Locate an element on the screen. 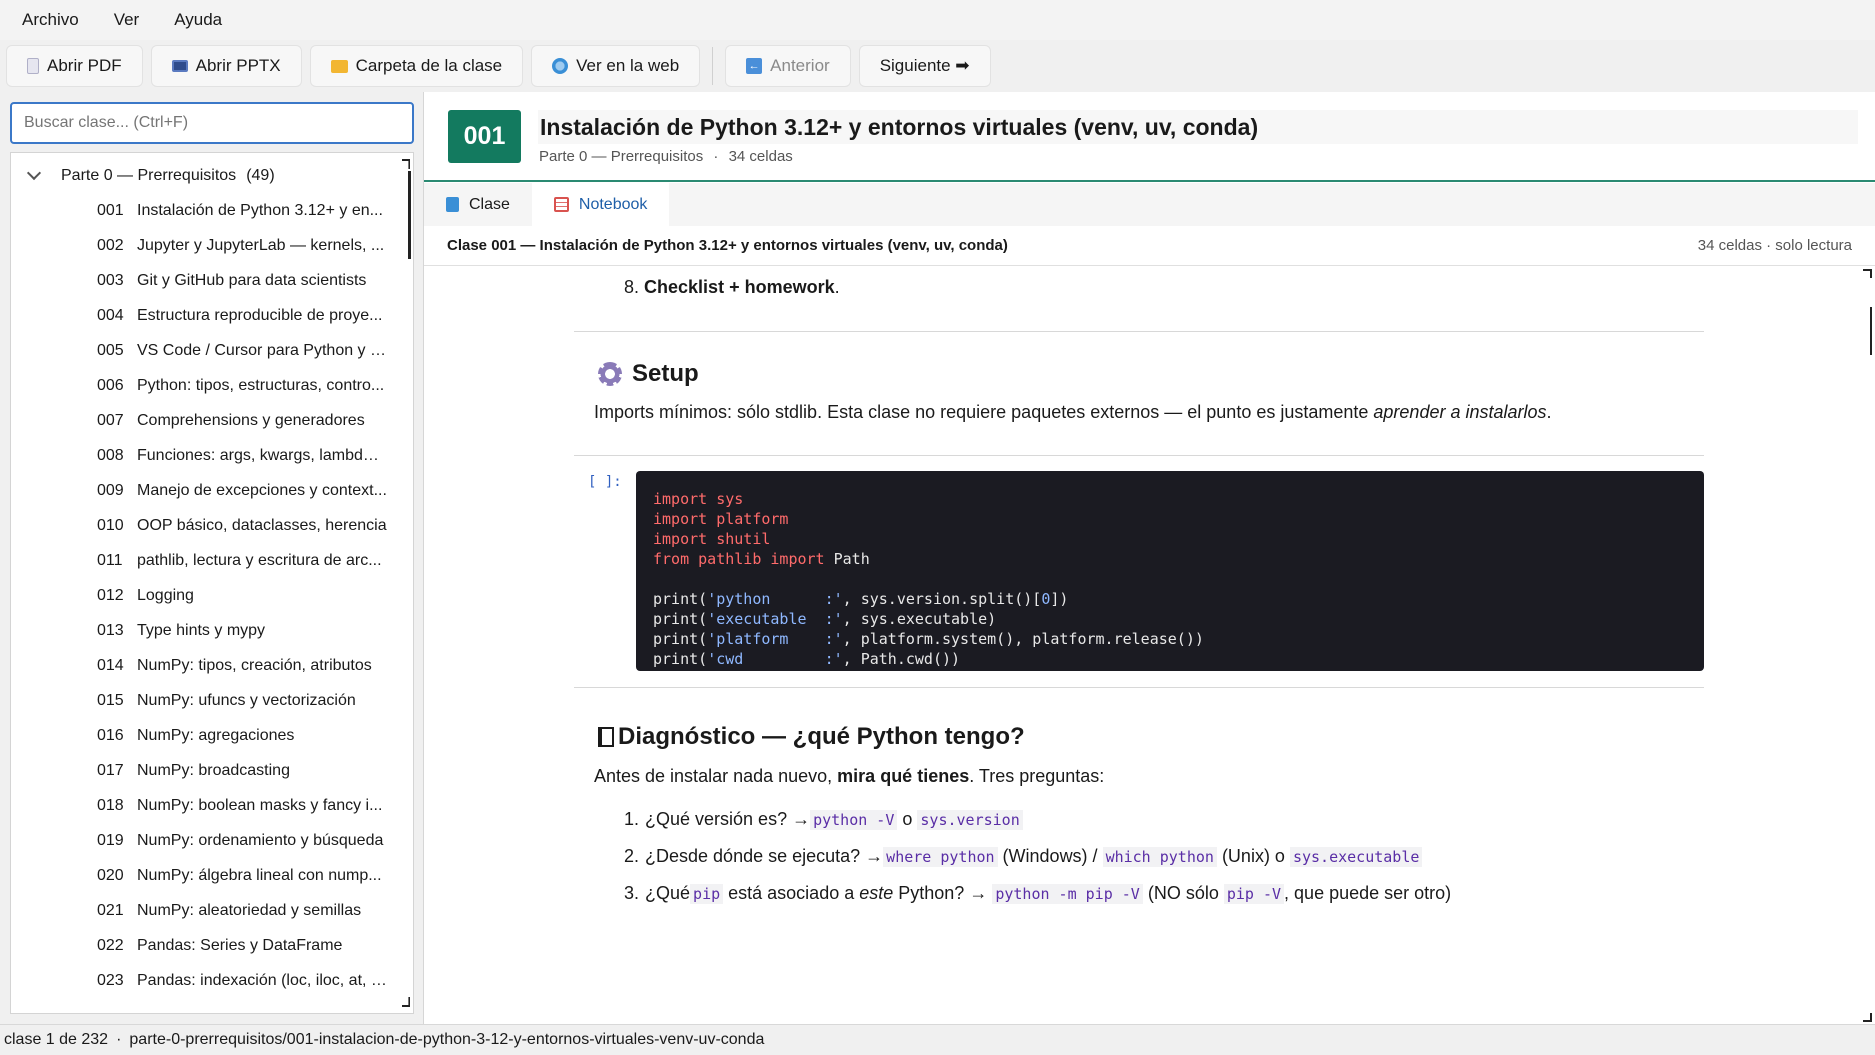  setup-heading: Setup is located at coordinates (648, 374).